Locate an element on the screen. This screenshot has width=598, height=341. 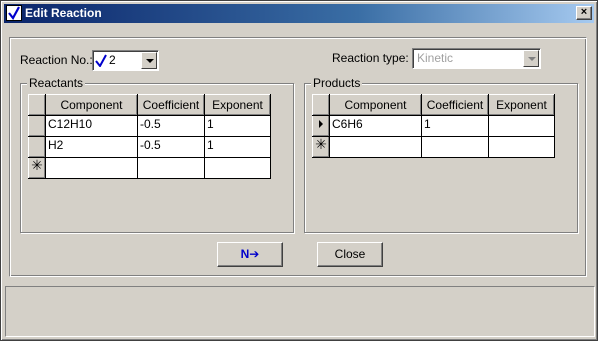
products-table: Component Coefficient Exponent C6H6 1 ✳ is located at coordinates (433, 126).